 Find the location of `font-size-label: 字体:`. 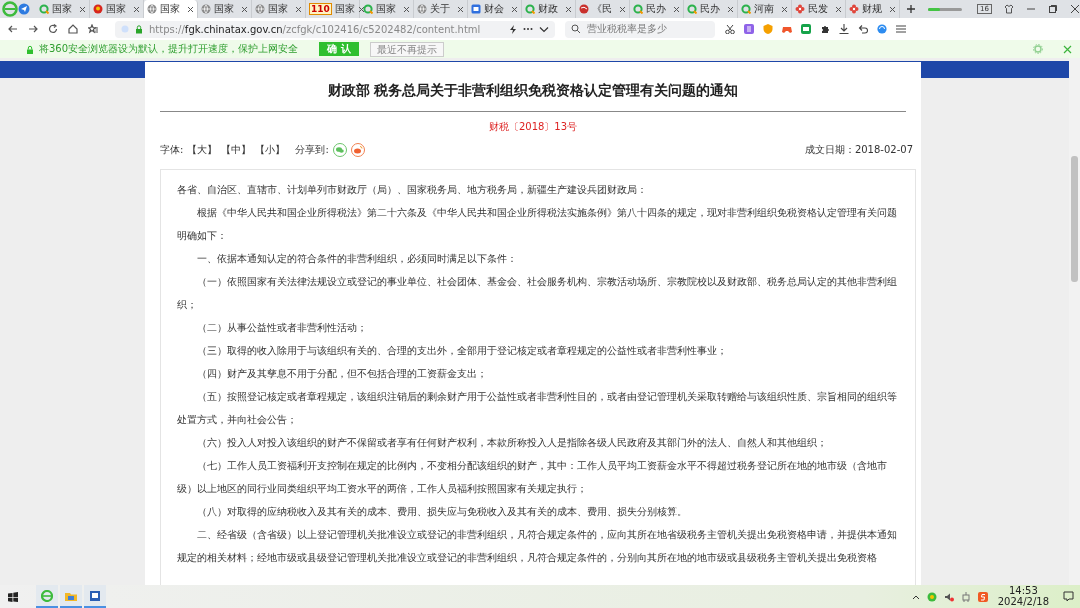

font-size-label: 字体: is located at coordinates (172, 150).